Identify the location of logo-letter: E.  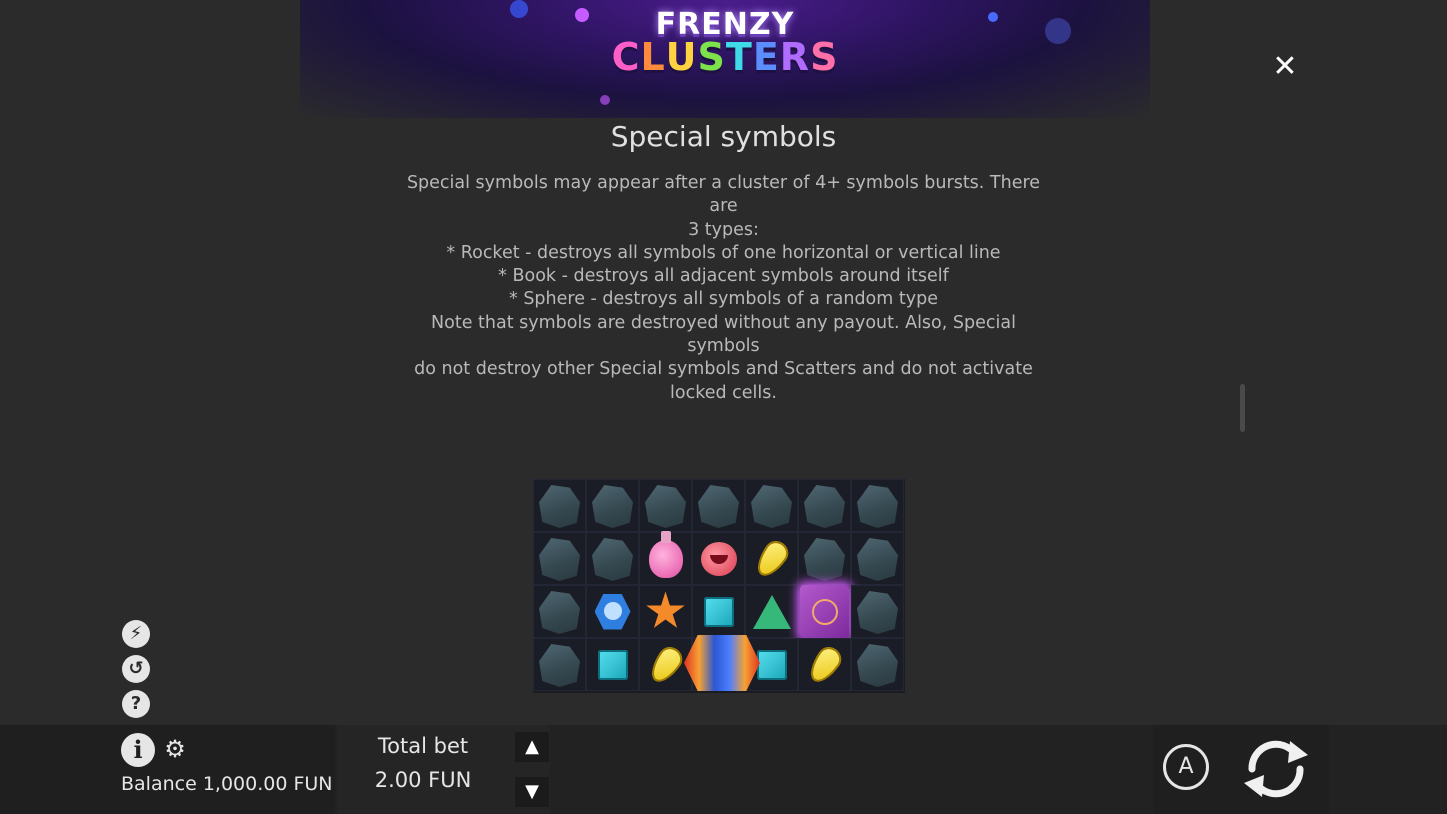
(766, 57).